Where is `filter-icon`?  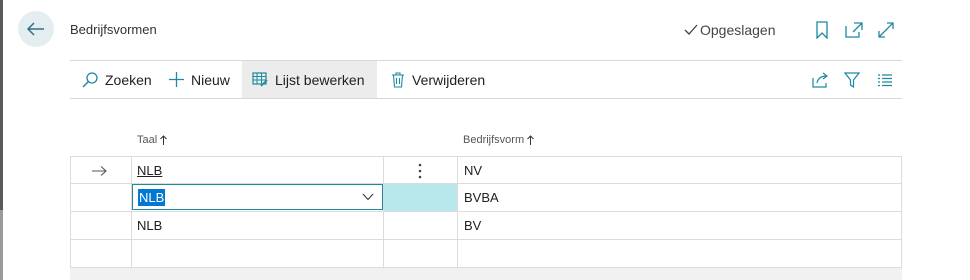 filter-icon is located at coordinates (852, 80).